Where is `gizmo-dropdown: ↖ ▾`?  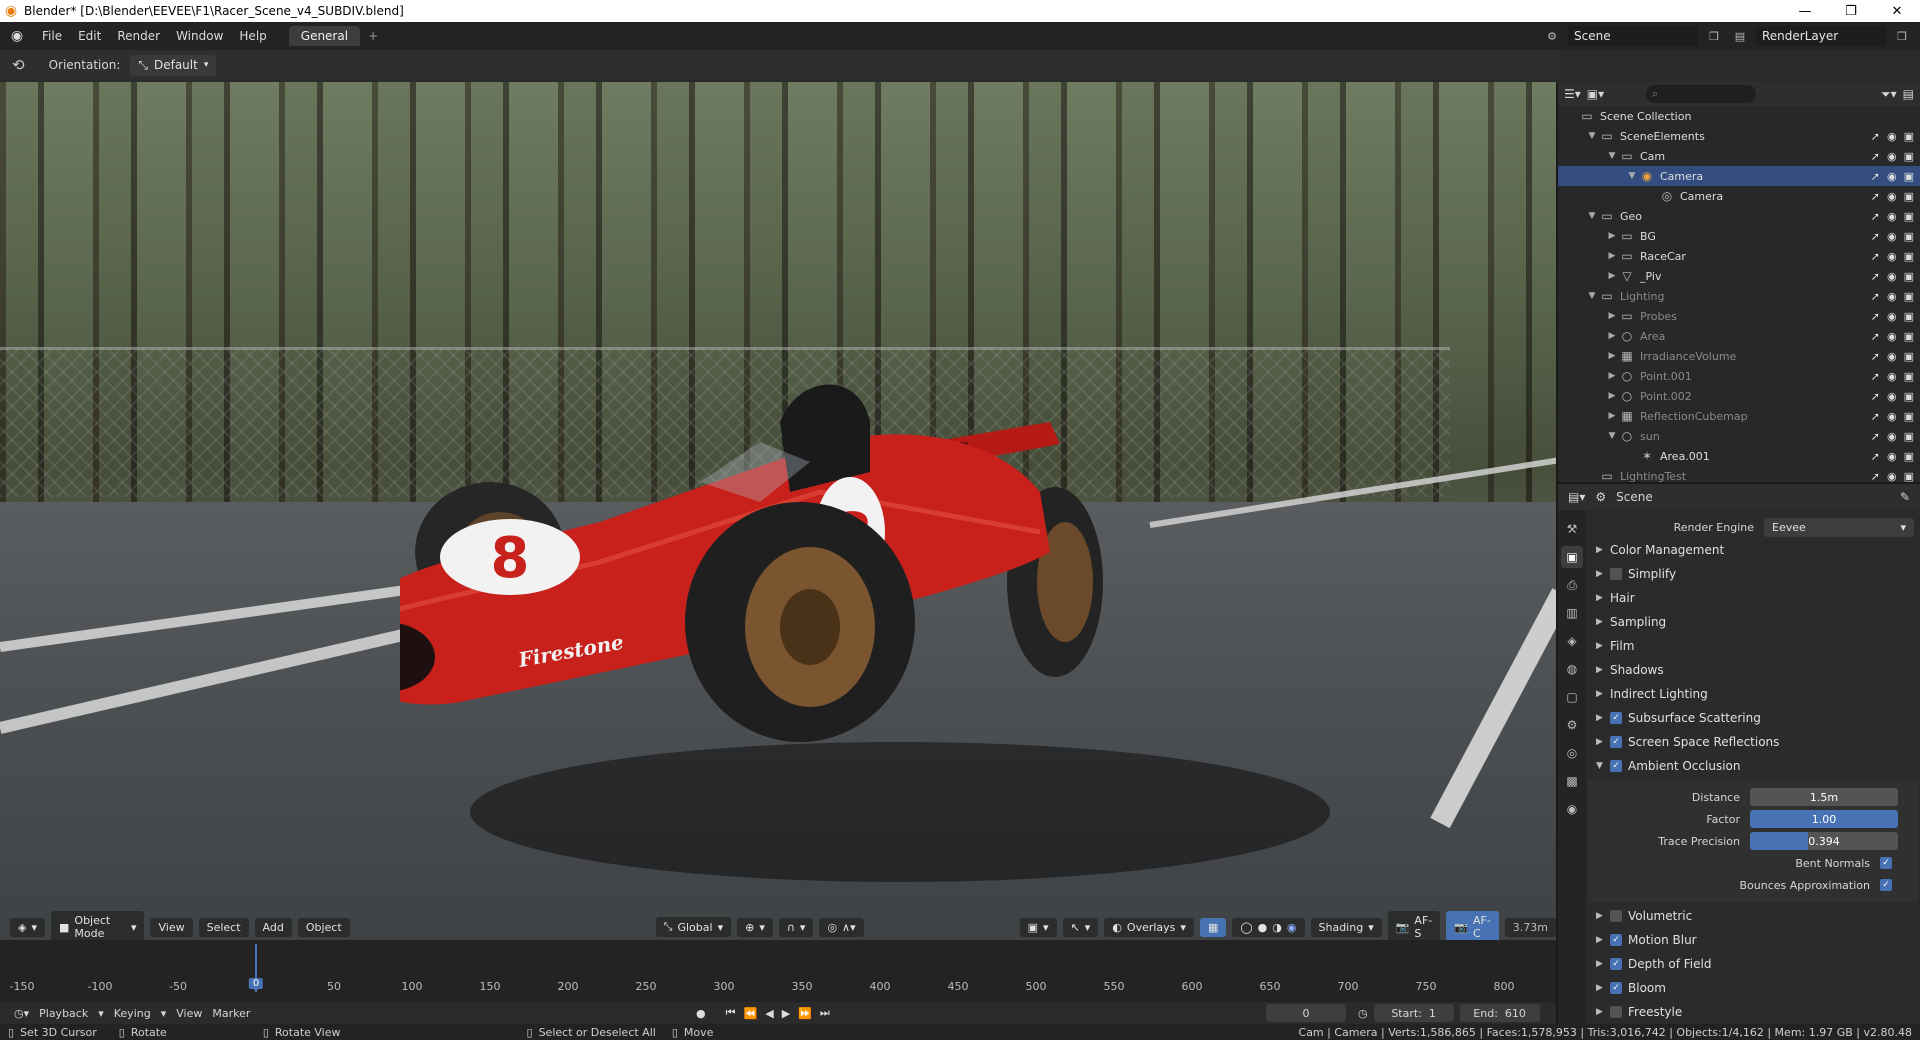
gizmo-dropdown: ↖ ▾ is located at coordinates (1080, 927).